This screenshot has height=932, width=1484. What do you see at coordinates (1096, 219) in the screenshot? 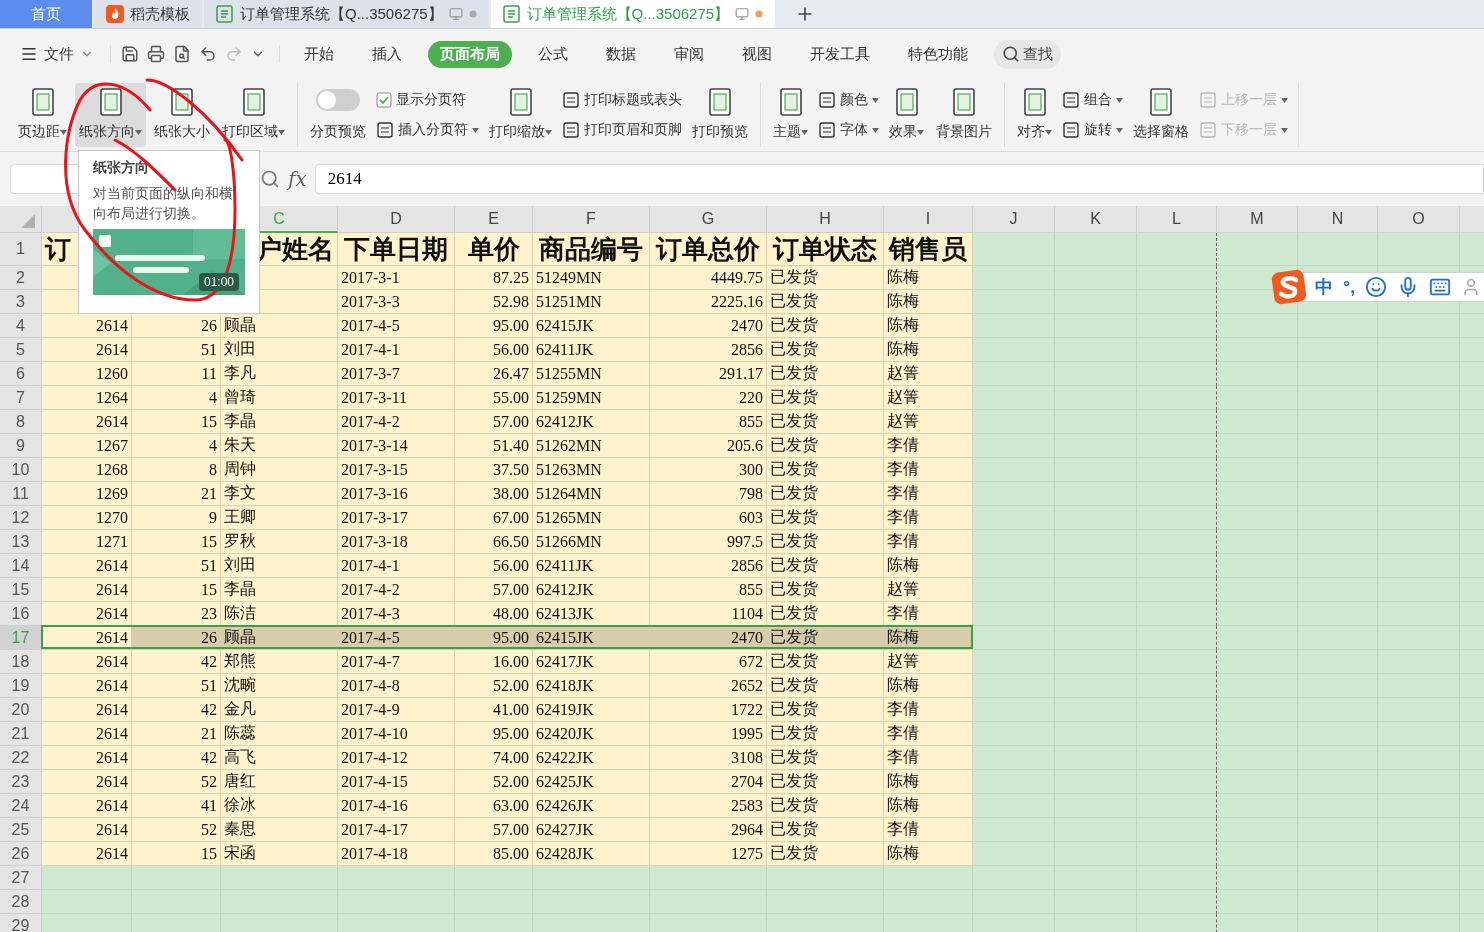
I see `column-header: K` at bounding box center [1096, 219].